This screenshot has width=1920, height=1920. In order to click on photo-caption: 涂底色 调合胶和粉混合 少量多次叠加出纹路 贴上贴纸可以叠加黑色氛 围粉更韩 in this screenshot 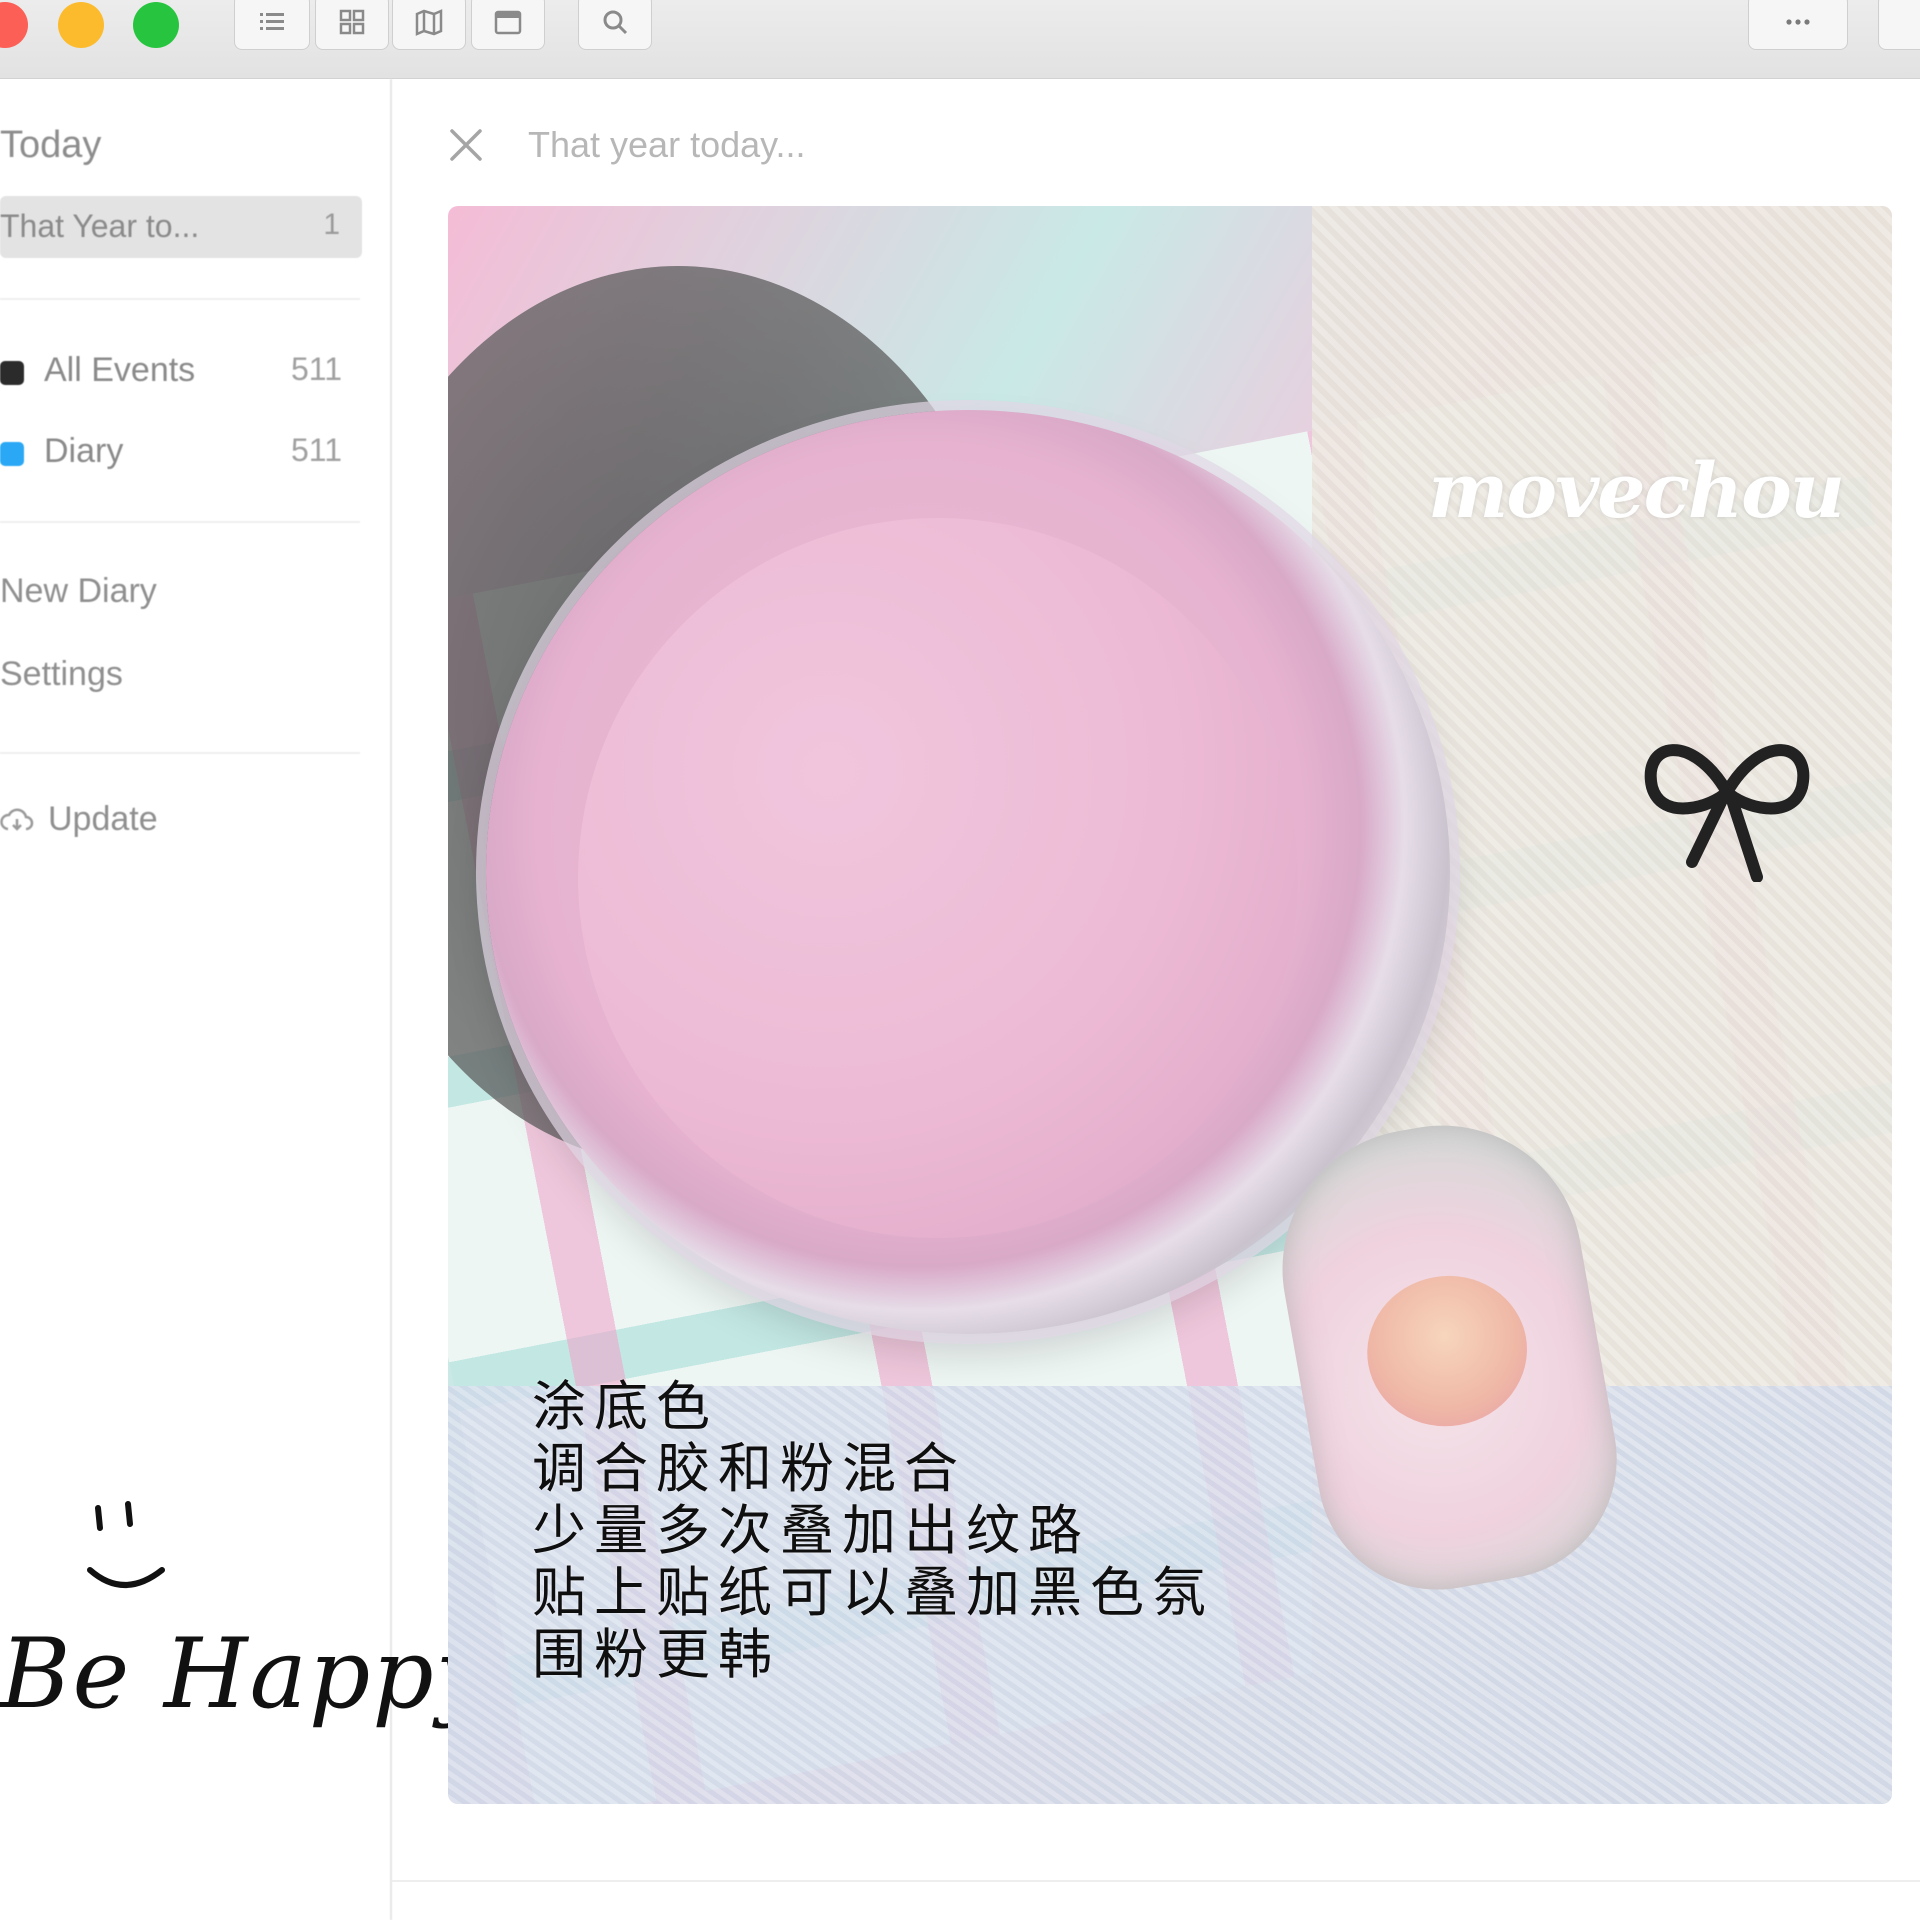, I will do `click(873, 1531)`.